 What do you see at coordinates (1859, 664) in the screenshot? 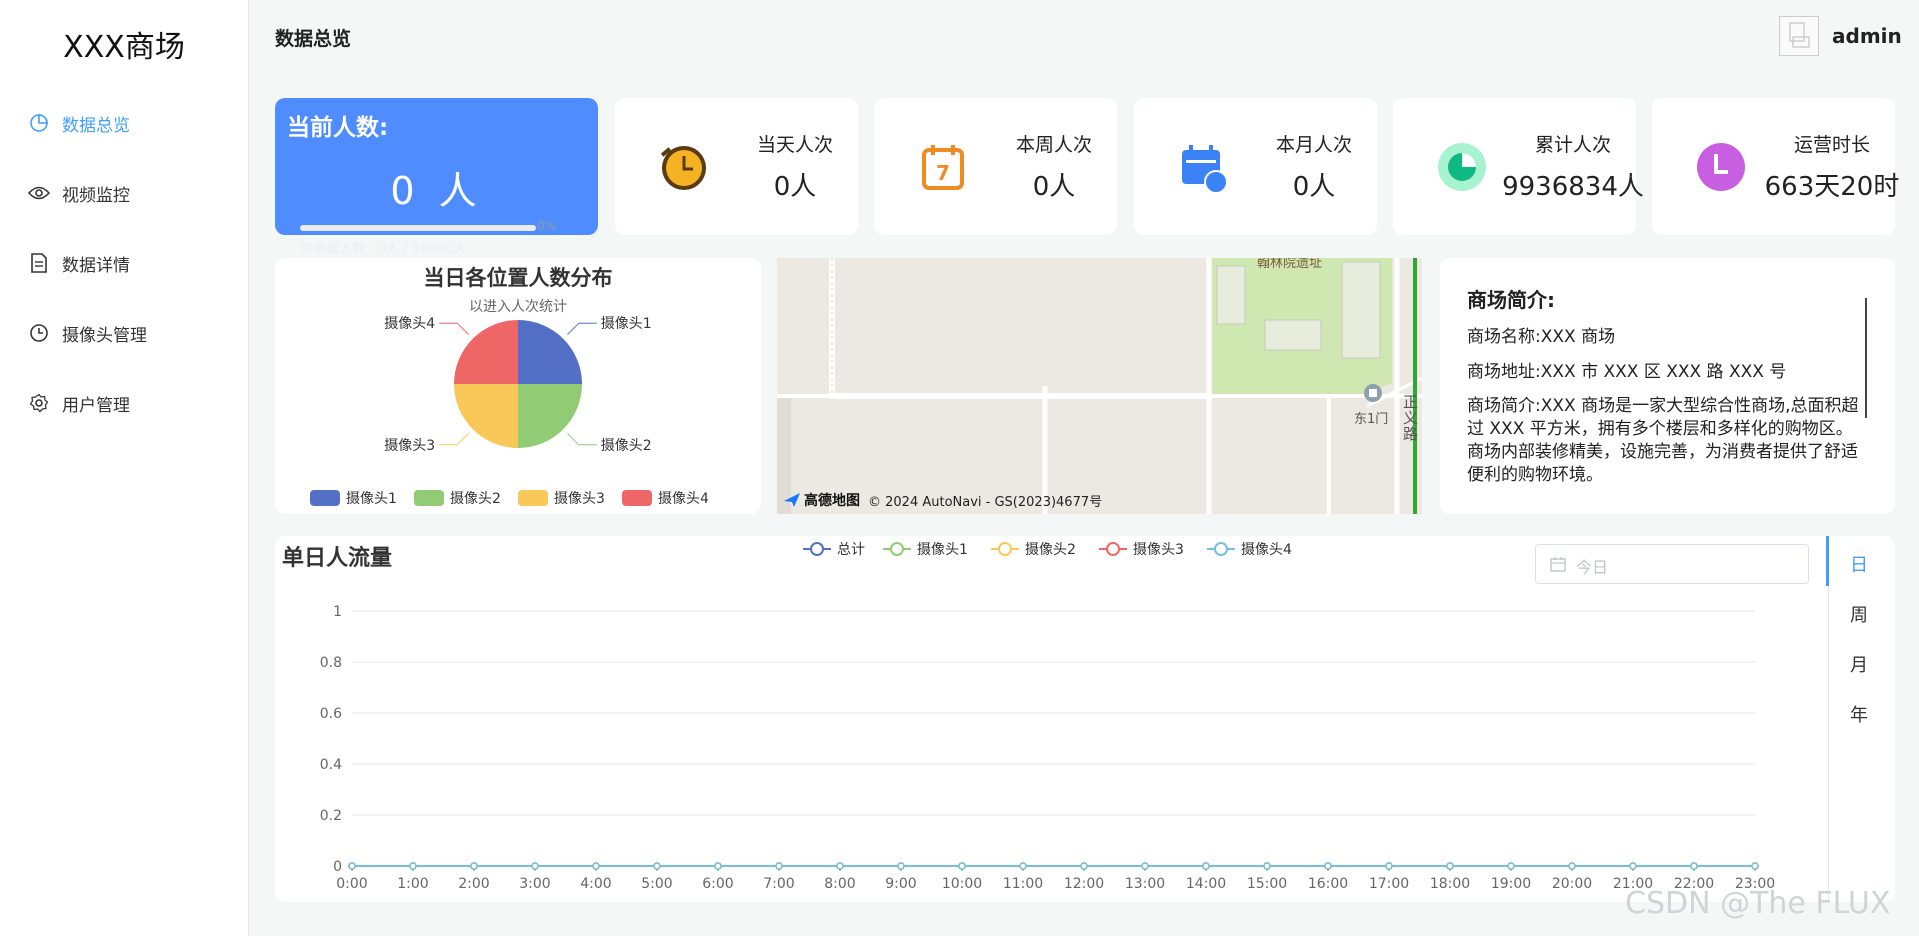
I see `range-tab-month: 月` at bounding box center [1859, 664].